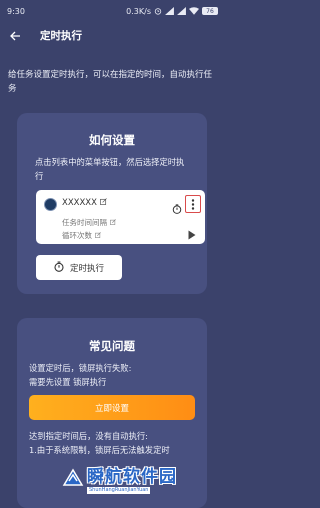 The height and width of the screenshot is (508, 320). I want to click on network-speed: 0.3K/s, so click(138, 11).